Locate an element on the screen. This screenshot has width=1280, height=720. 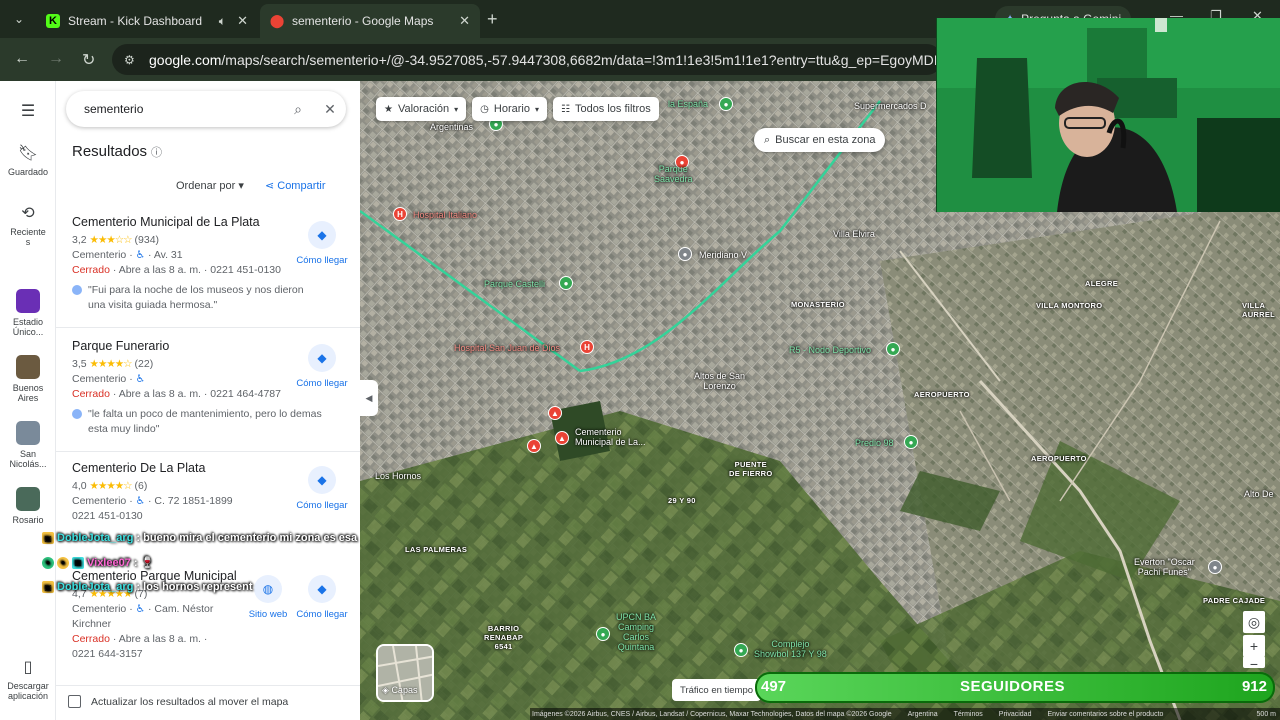
map-label: PUENTE DE FIERRO is located at coordinates (751, 469).